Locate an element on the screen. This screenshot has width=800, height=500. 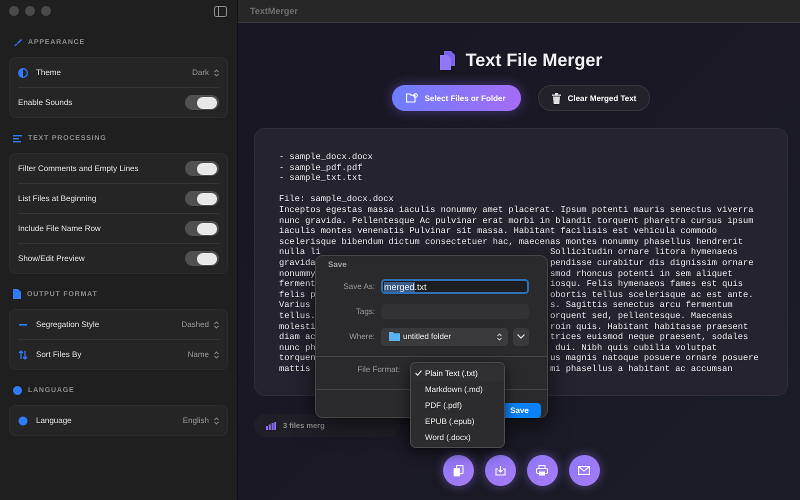
mail-icon is located at coordinates (584, 470).